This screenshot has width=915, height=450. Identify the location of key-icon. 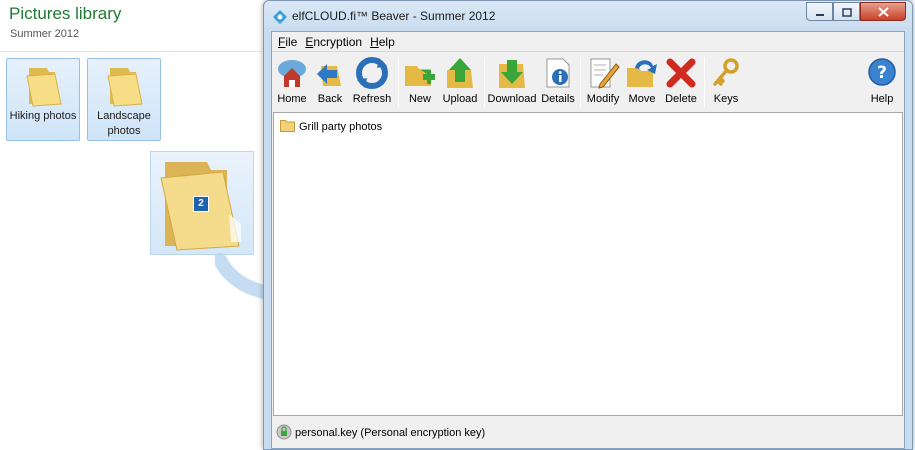
(726, 73).